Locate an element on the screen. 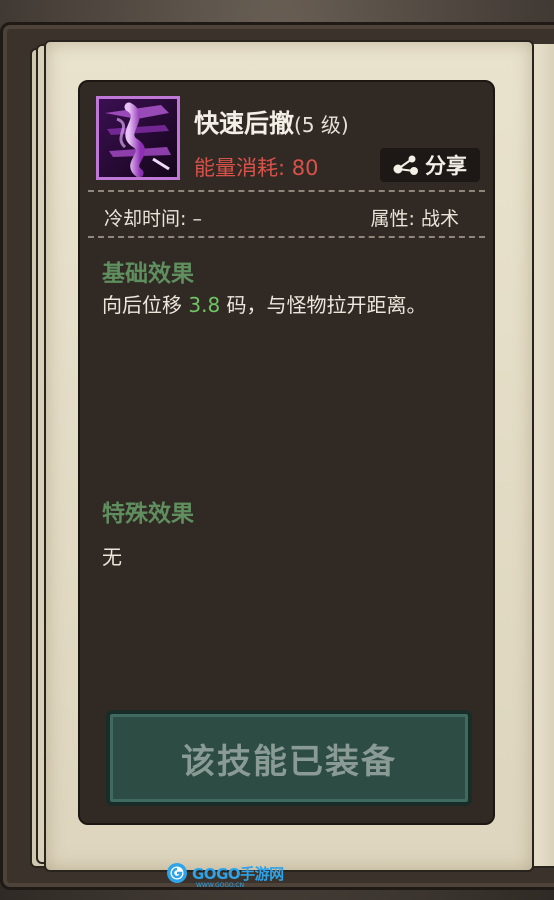 This screenshot has height=900, width=554. share-button: 分享 is located at coordinates (430, 165).